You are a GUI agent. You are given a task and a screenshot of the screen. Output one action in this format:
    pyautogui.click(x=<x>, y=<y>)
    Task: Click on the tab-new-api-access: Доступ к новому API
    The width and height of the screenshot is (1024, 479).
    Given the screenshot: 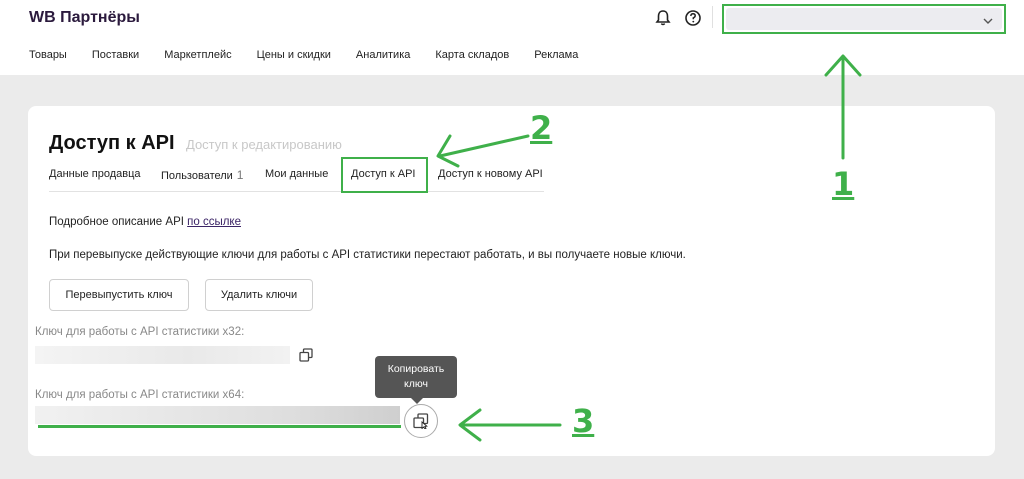 What is the action you would take?
    pyautogui.click(x=490, y=174)
    